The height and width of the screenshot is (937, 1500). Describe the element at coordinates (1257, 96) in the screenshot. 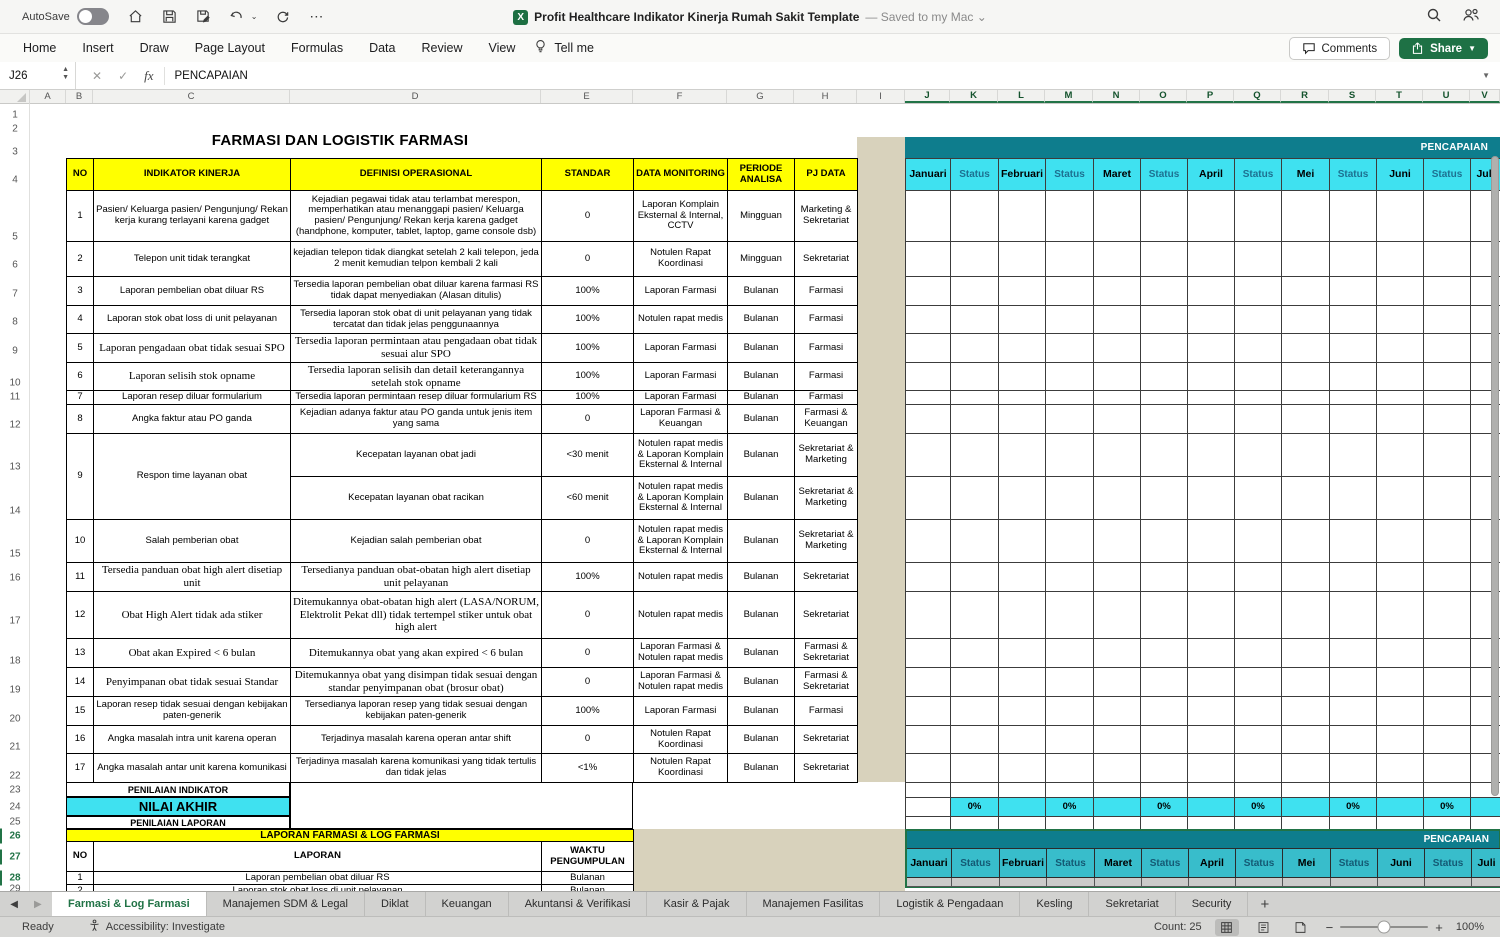

I see `col-header-Q: Q` at that location.